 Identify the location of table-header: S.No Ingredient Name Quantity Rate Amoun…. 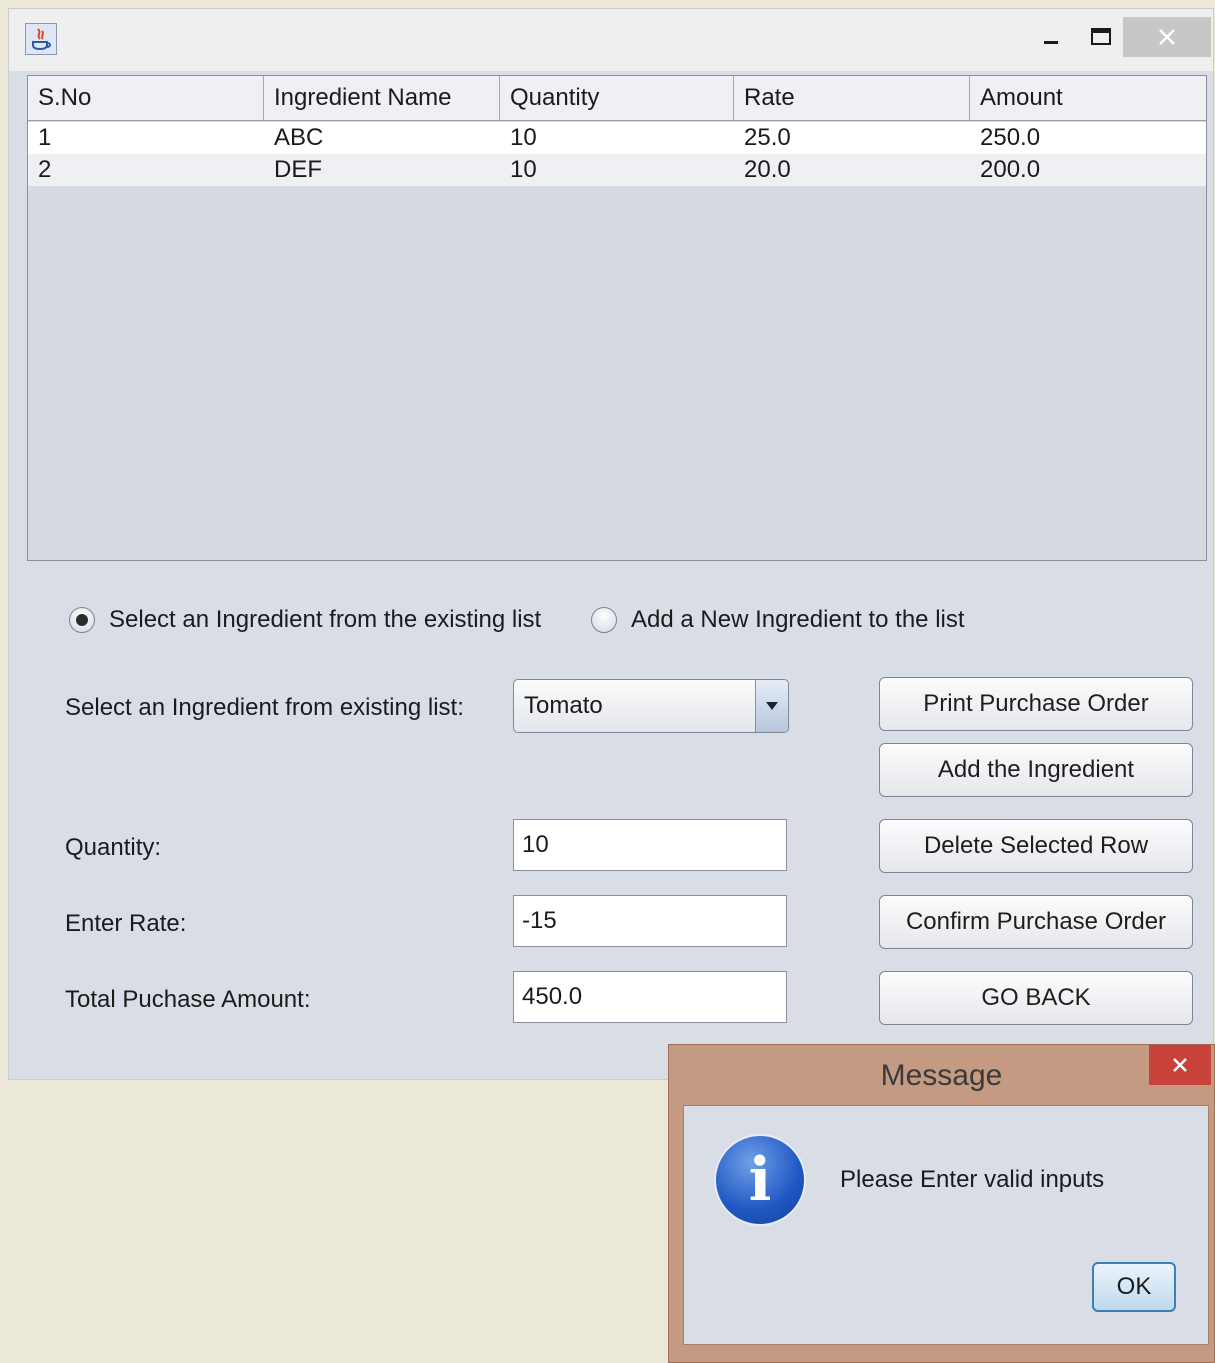
(617, 98).